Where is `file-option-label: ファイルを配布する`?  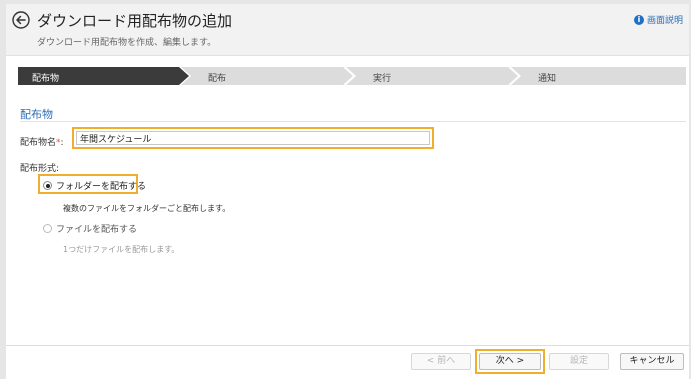 file-option-label: ファイルを配布する is located at coordinates (97, 230).